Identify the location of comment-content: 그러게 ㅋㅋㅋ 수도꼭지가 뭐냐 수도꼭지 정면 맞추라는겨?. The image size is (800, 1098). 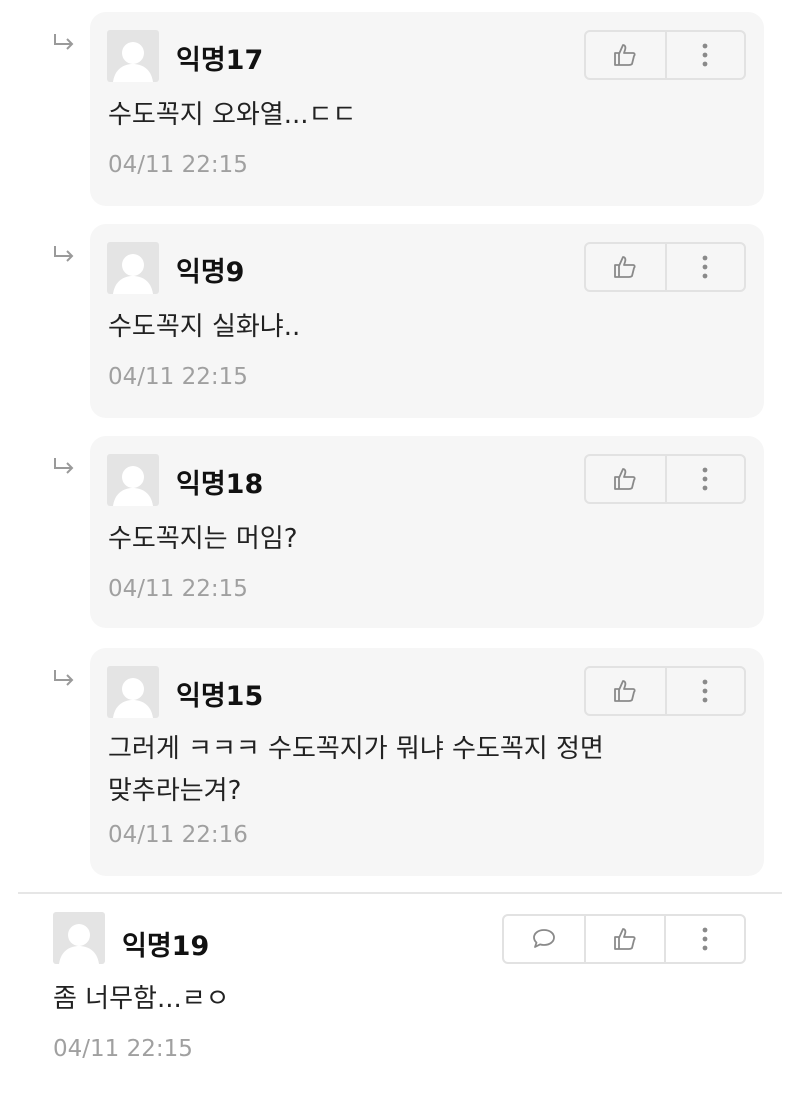
(356, 770).